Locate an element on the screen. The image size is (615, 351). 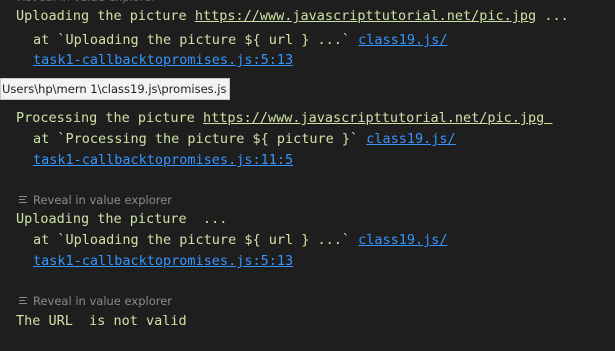
path-tooltip: Users\hp\mern 1\class19.js\promises.js is located at coordinates (115, 89).